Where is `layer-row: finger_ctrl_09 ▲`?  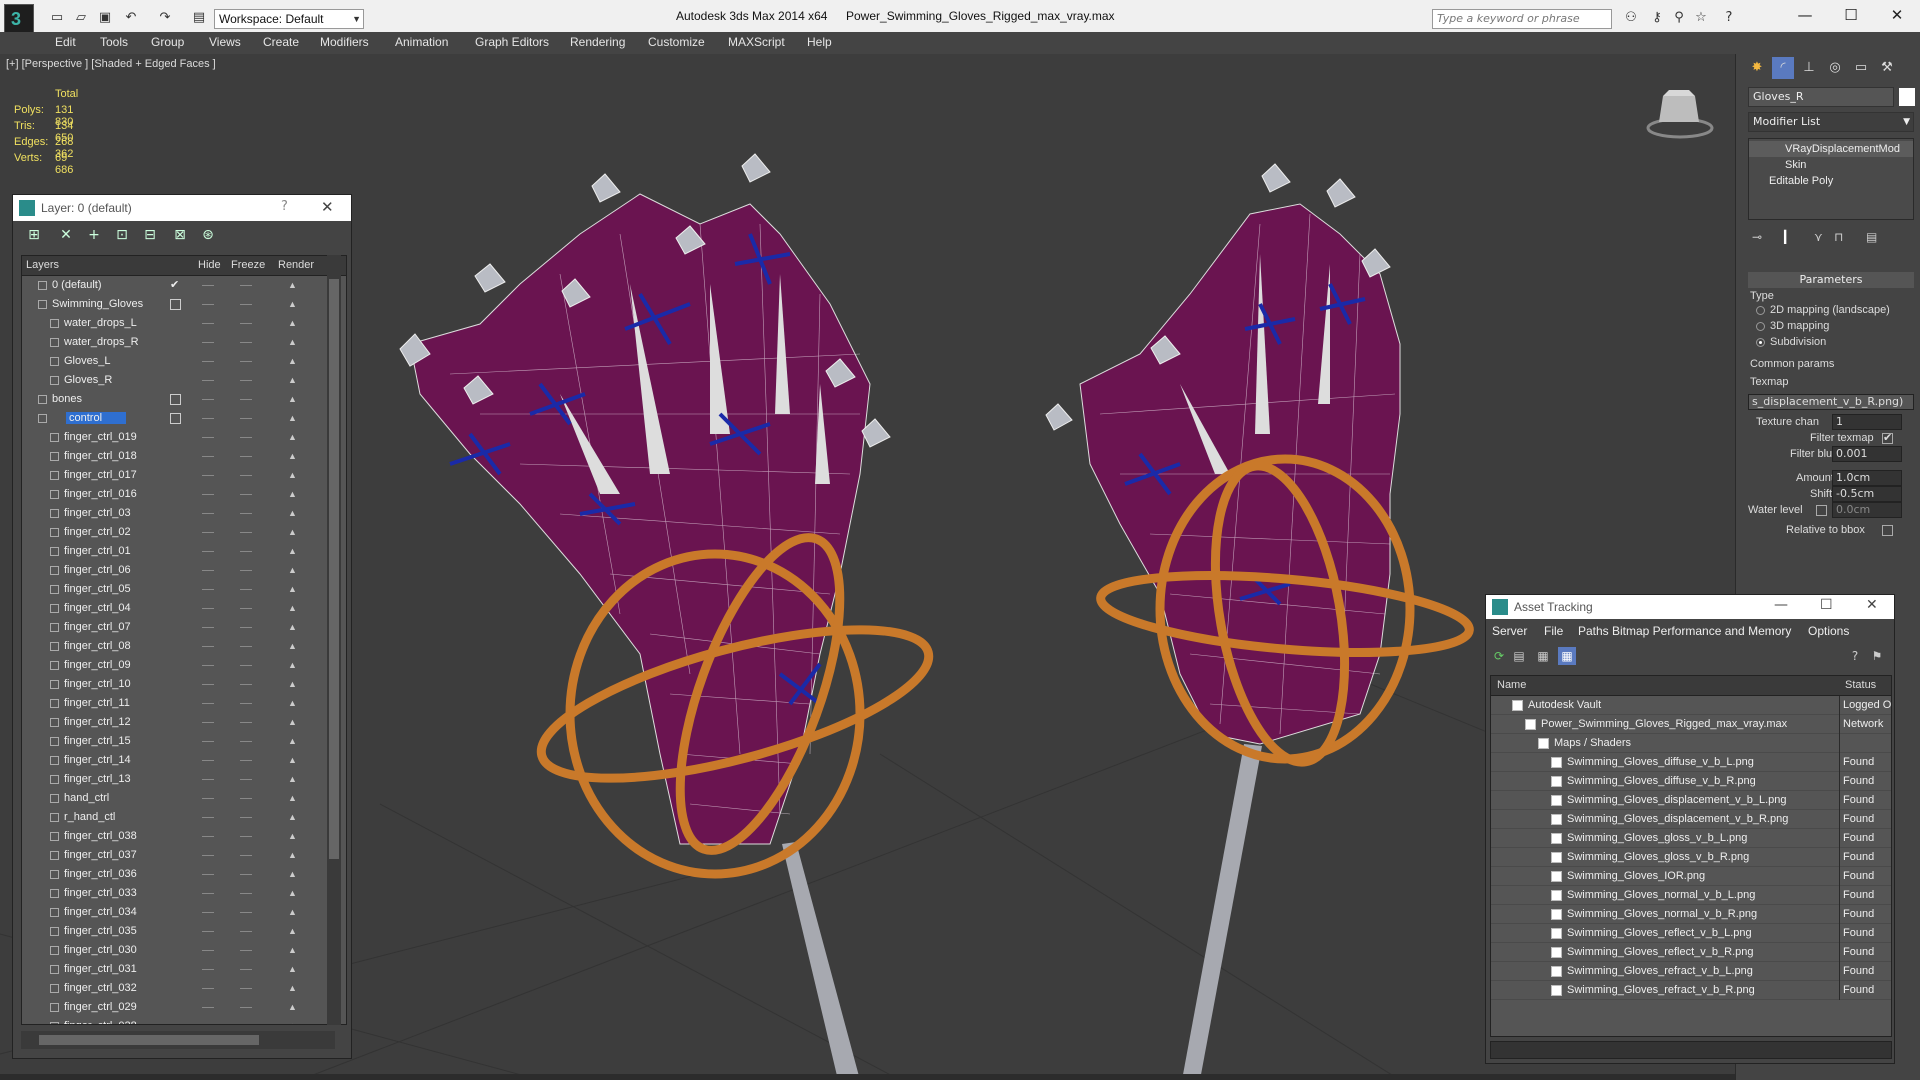
layer-row: finger_ctrl_09 ▲ is located at coordinates (184, 665).